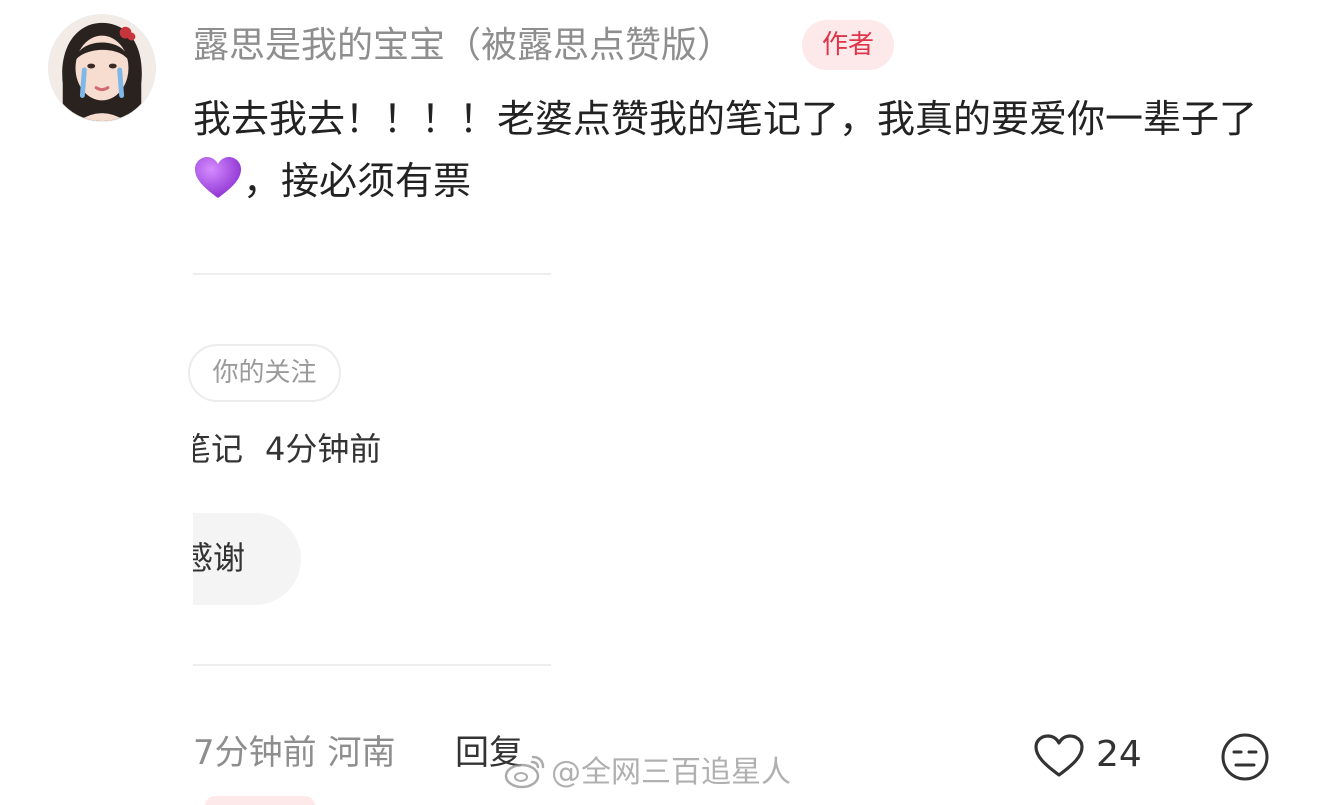  Describe the element at coordinates (1245, 757) in the screenshot. I see `dislike-face-icon` at that location.